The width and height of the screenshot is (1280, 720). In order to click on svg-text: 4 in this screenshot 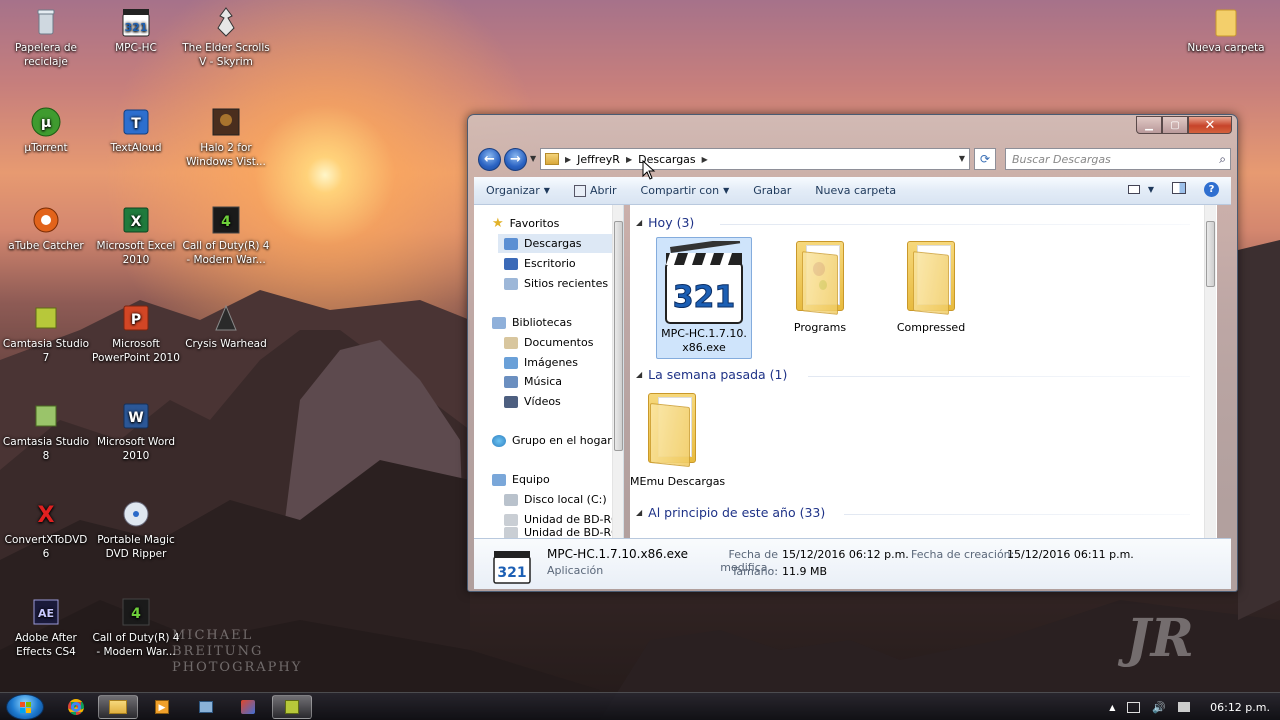, I will do `click(226, 222)`.